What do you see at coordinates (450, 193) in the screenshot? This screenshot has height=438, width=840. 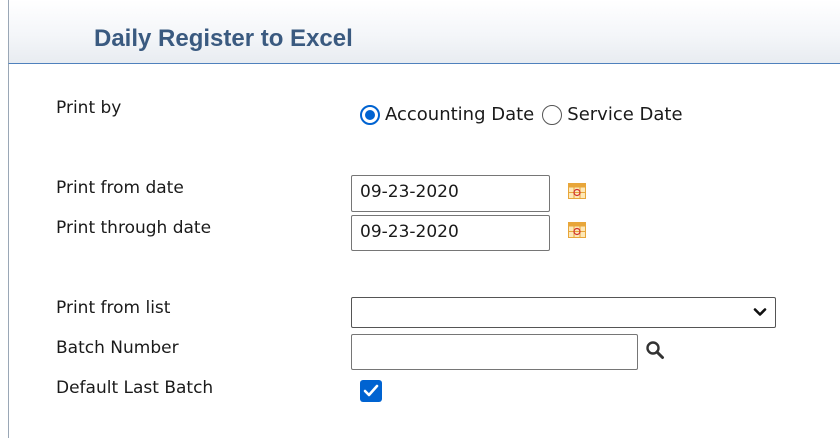 I see `print-from-date-input: 09-23-2020` at bounding box center [450, 193].